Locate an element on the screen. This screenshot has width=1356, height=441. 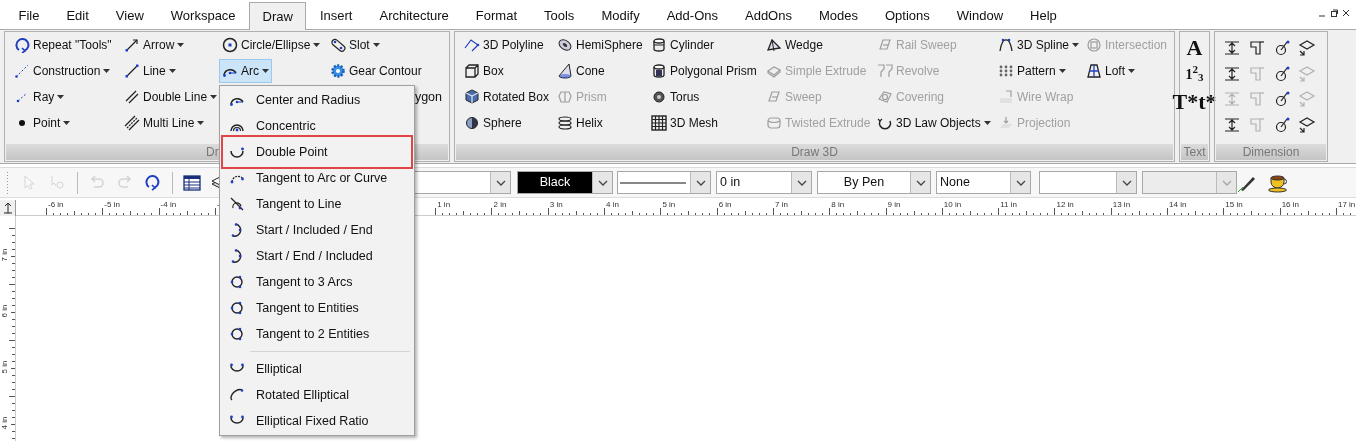
menu-item: Tangent to Line is located at coordinates (317, 204).